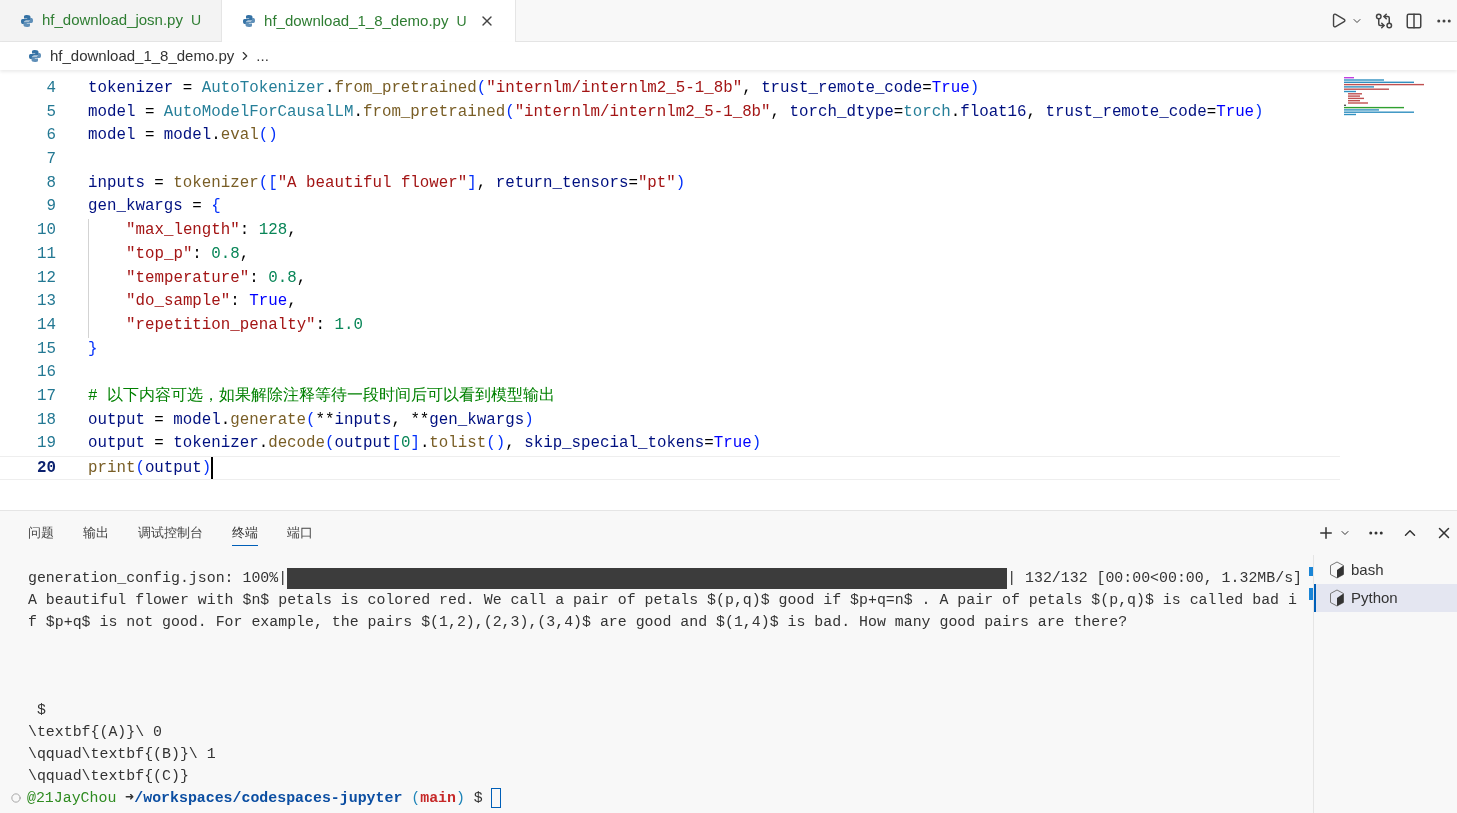 The height and width of the screenshot is (813, 1457). I want to click on code-line: "max_length": 128,, so click(211, 231).